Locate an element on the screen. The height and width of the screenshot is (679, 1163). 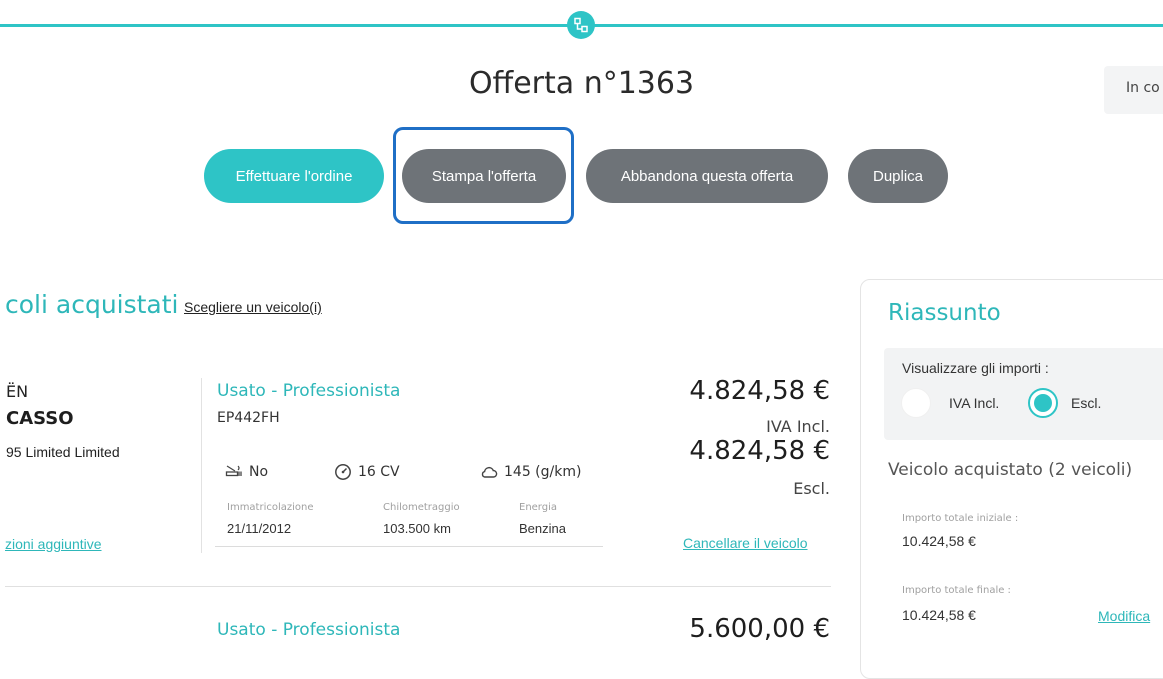
price-excl: 4.824,58 € is located at coordinates (759, 451).